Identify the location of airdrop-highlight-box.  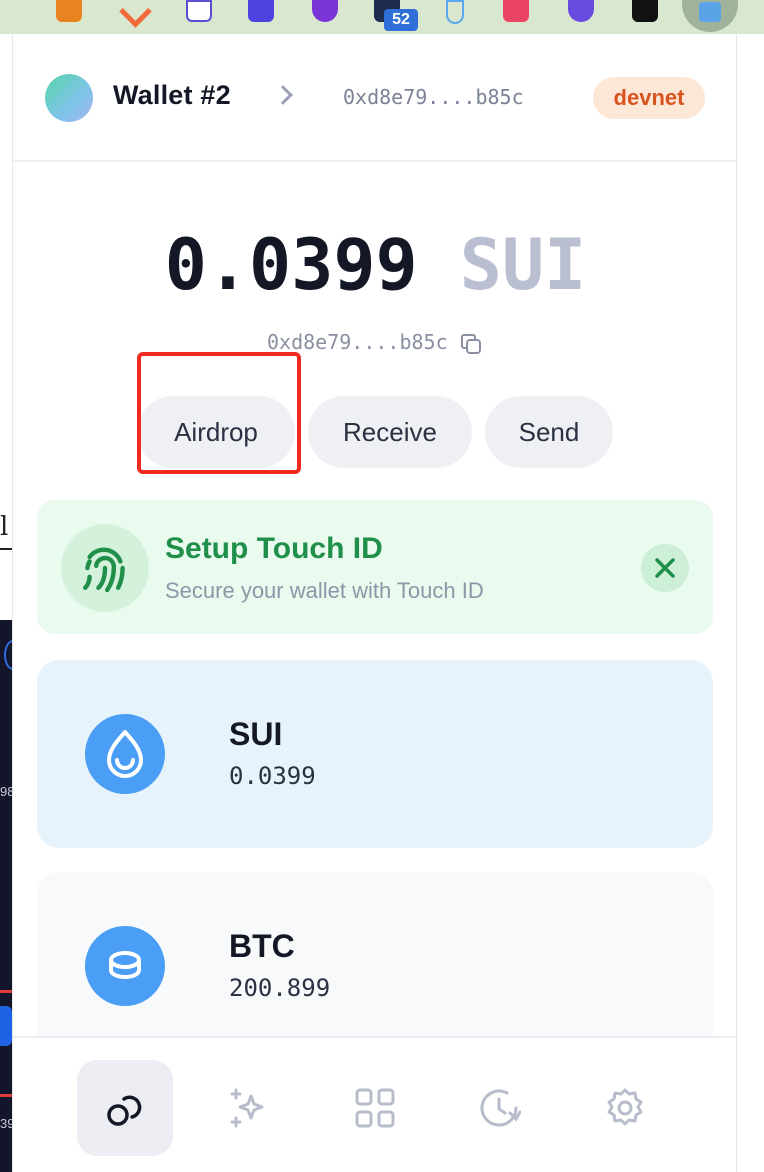
(219, 413).